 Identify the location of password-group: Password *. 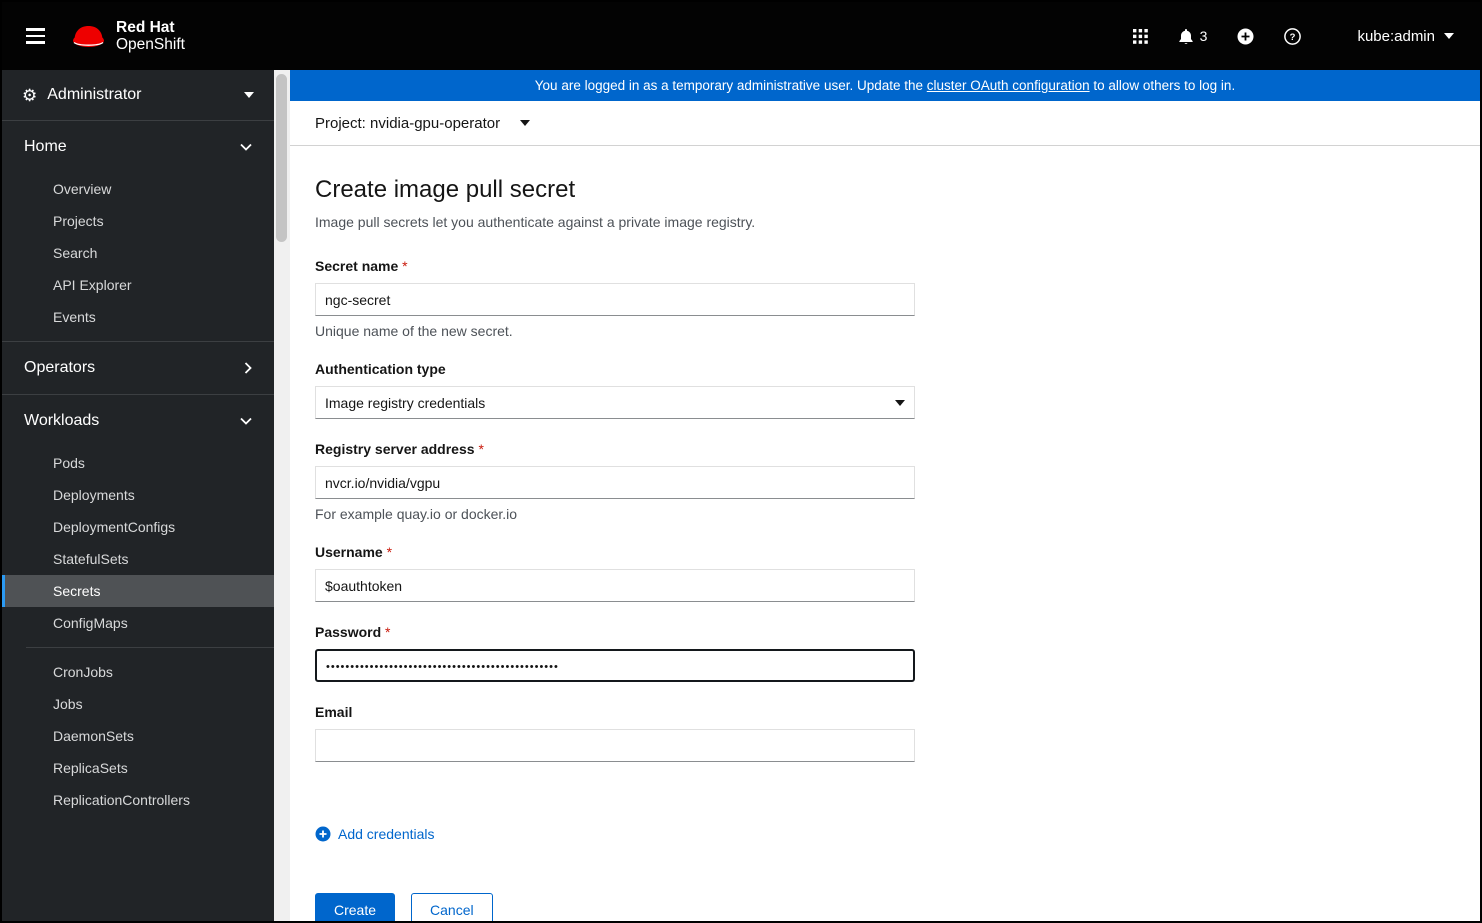
(885, 653).